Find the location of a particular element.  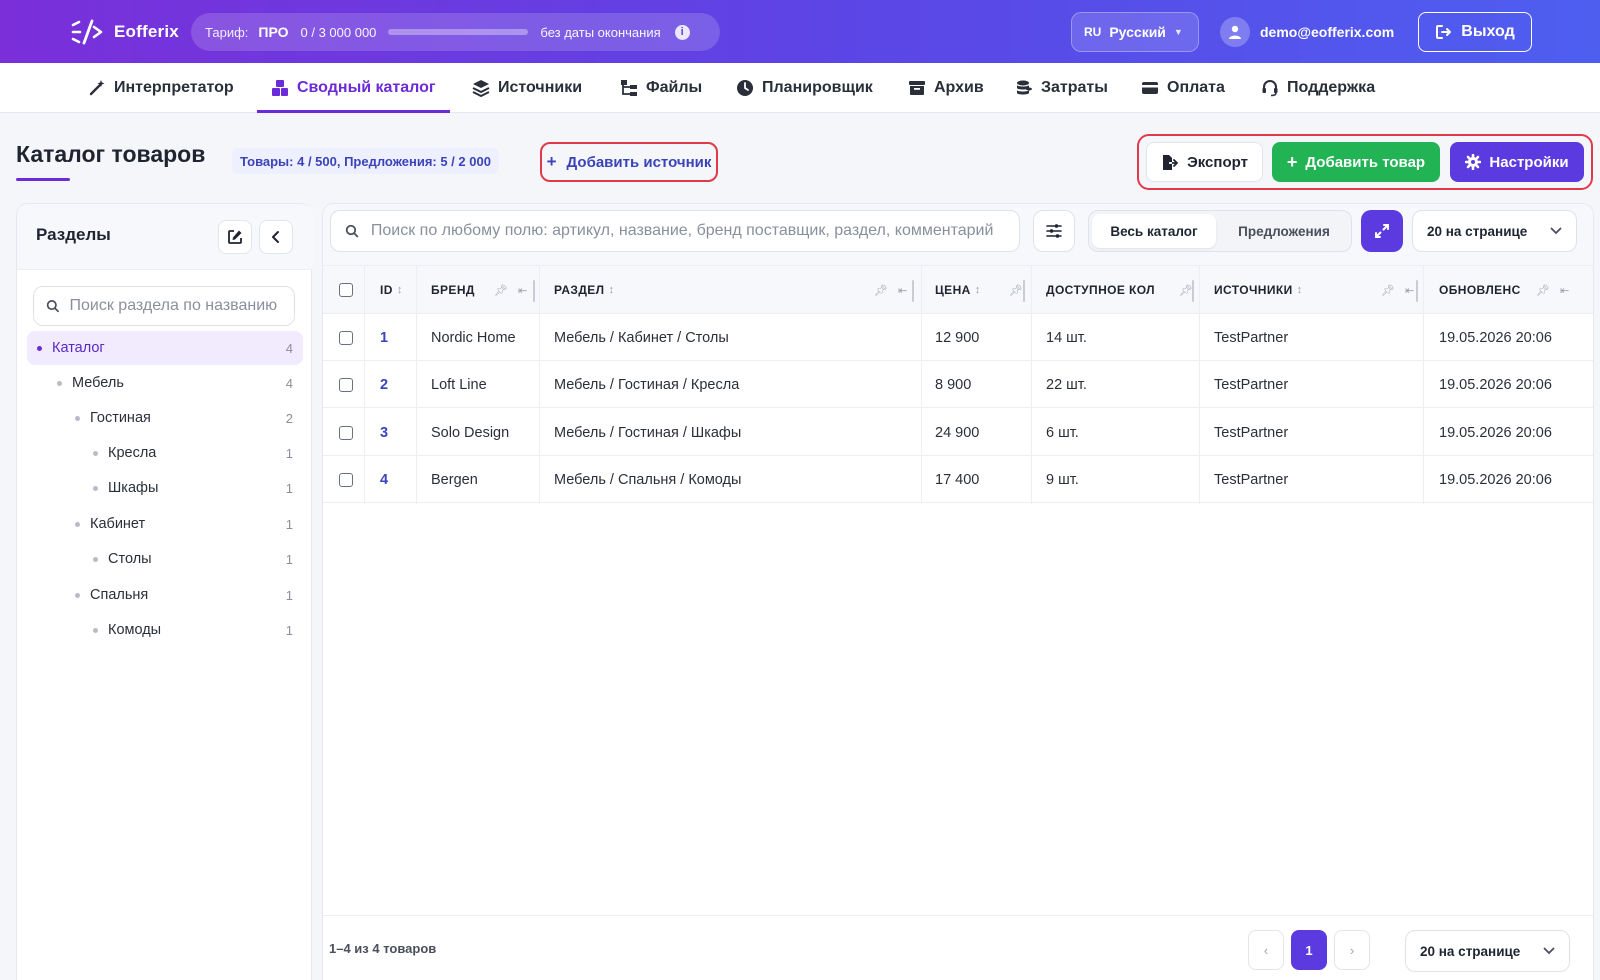

logo: Eofferix is located at coordinates (124, 32).